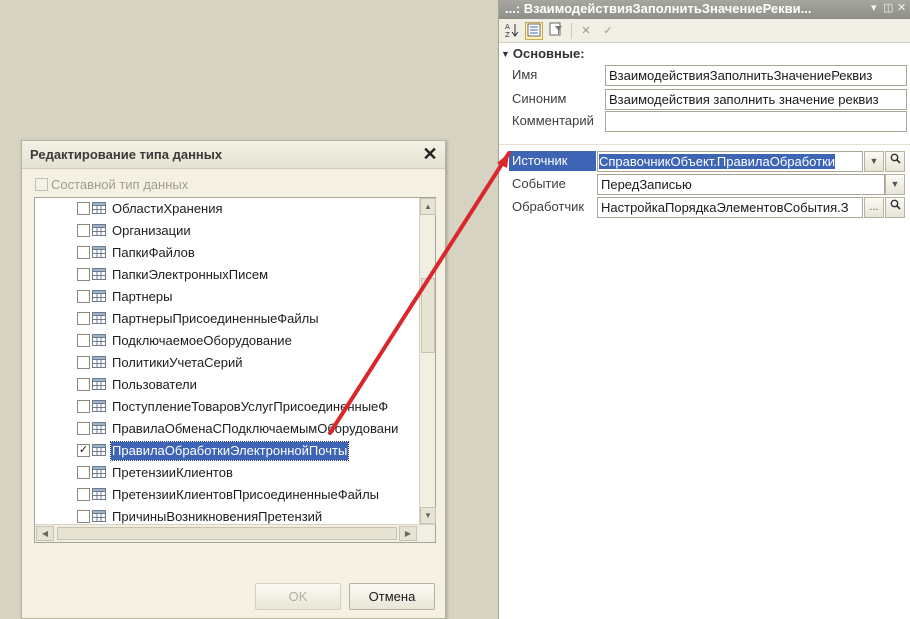 The width and height of the screenshot is (910, 619). I want to click on list-item-label: ПричиныВозникновенияПретензий, so click(217, 516).